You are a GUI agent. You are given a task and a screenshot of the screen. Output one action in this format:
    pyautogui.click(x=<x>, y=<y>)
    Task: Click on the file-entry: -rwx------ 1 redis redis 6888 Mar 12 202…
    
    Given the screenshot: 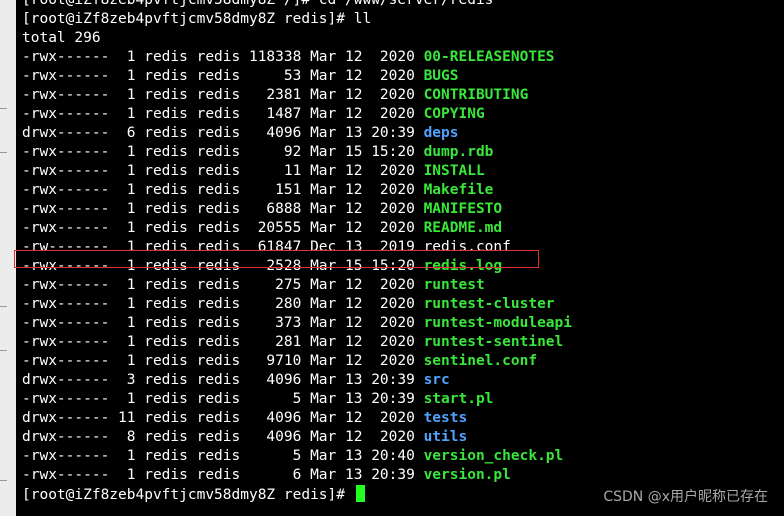 What is the action you would take?
    pyautogui.click(x=403, y=209)
    